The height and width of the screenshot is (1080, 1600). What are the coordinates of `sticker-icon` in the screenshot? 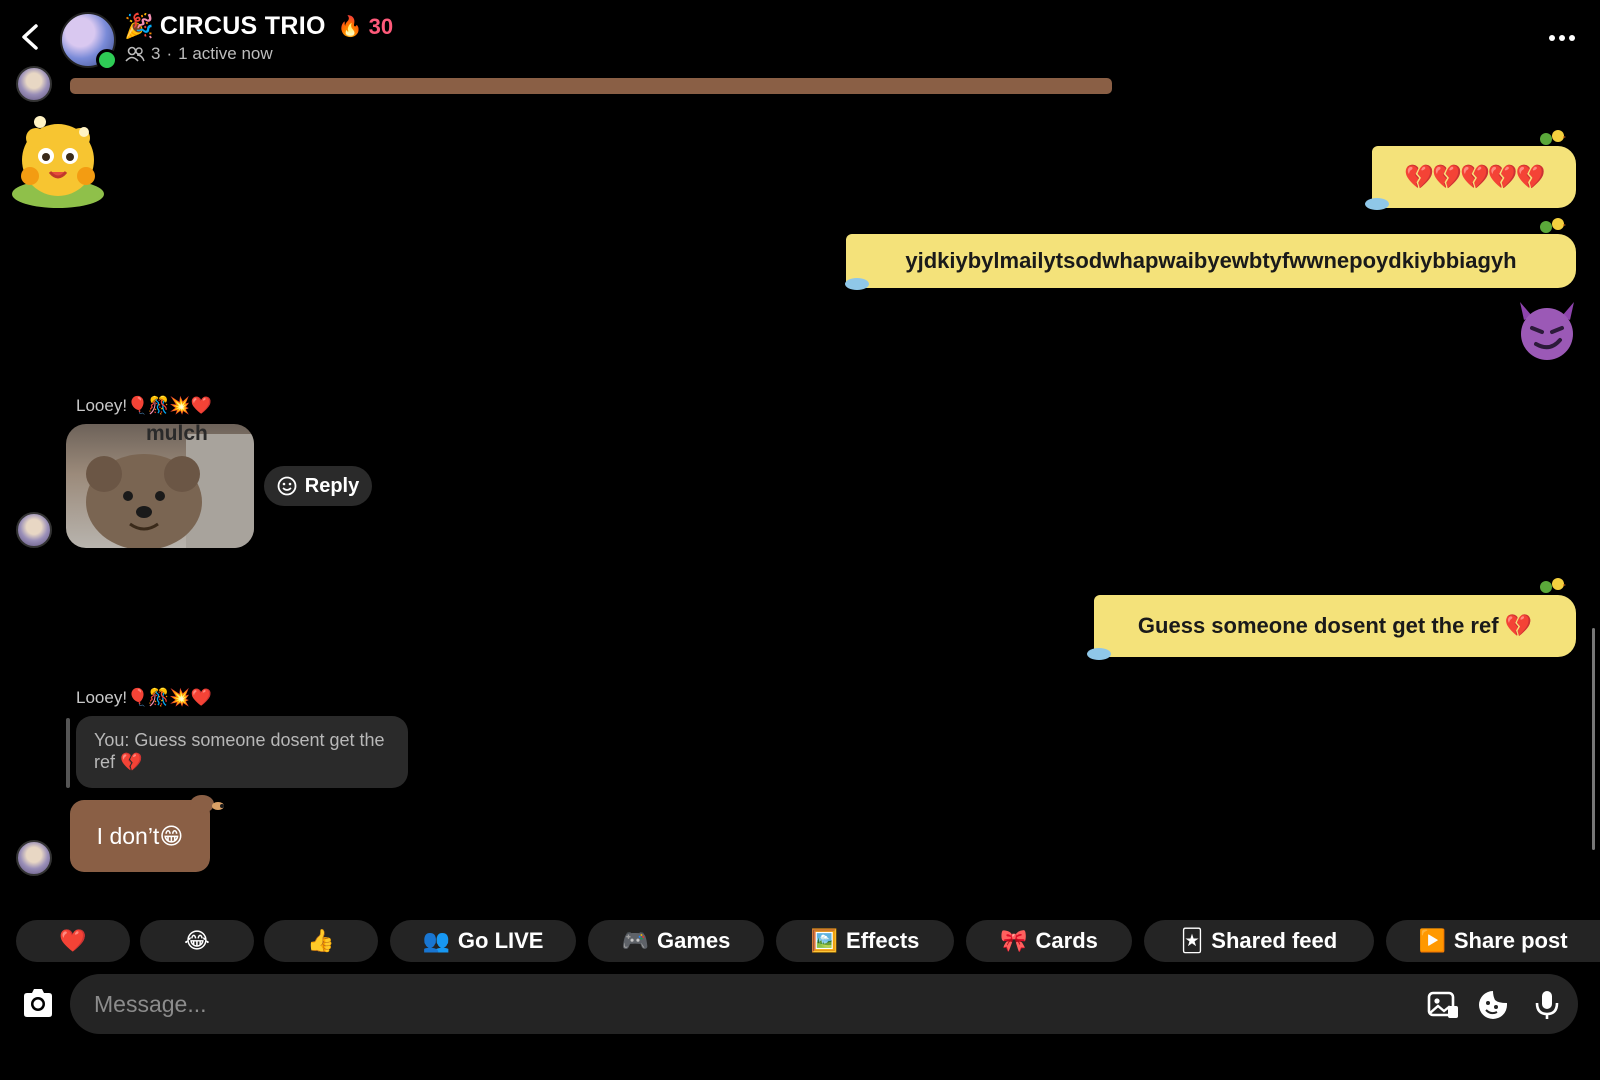 It's located at (1493, 1005).